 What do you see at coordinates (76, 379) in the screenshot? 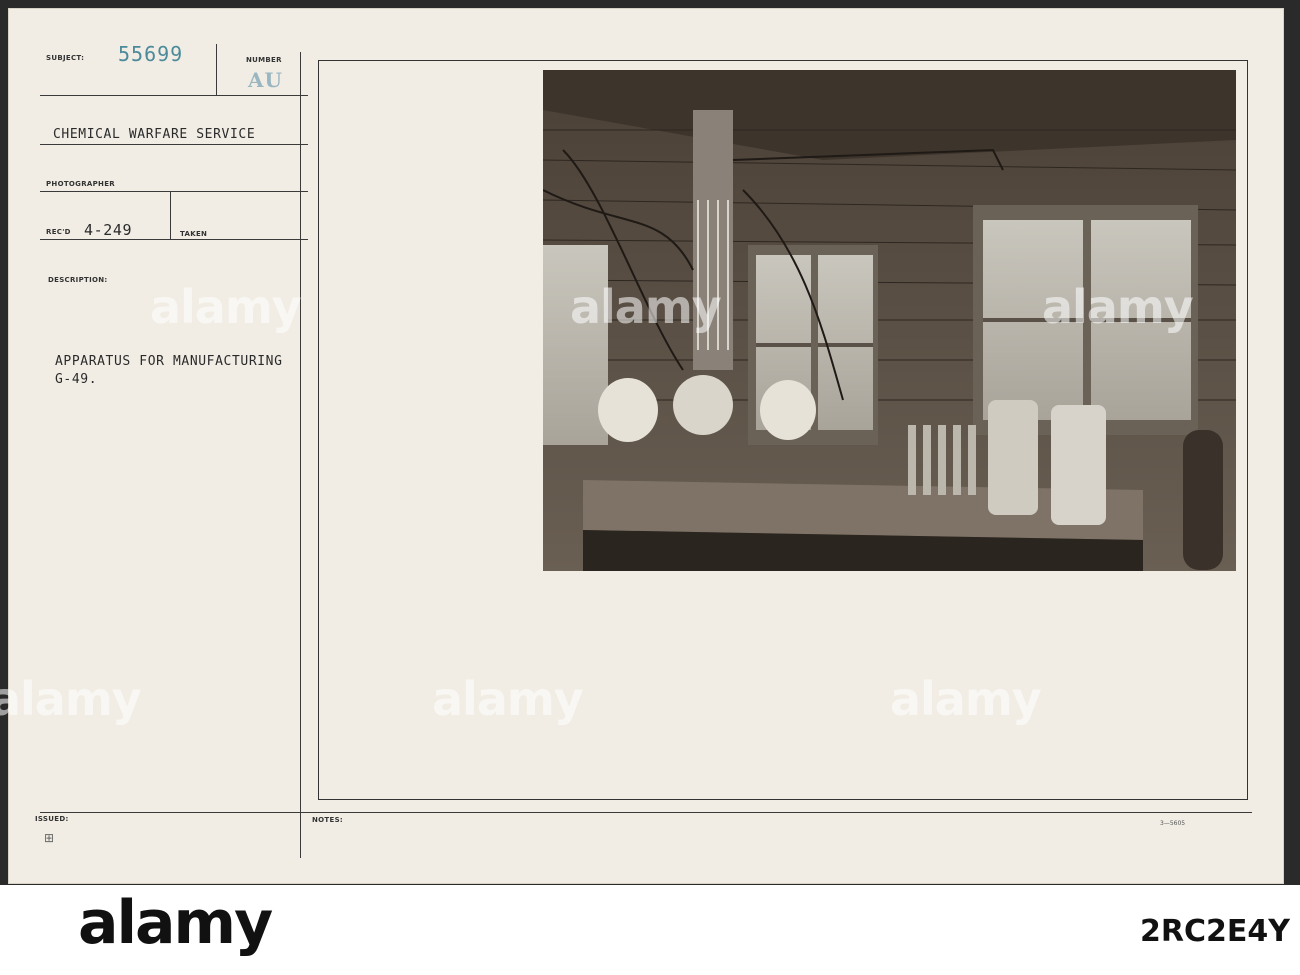
I see `description-line-2: G-49.` at bounding box center [76, 379].